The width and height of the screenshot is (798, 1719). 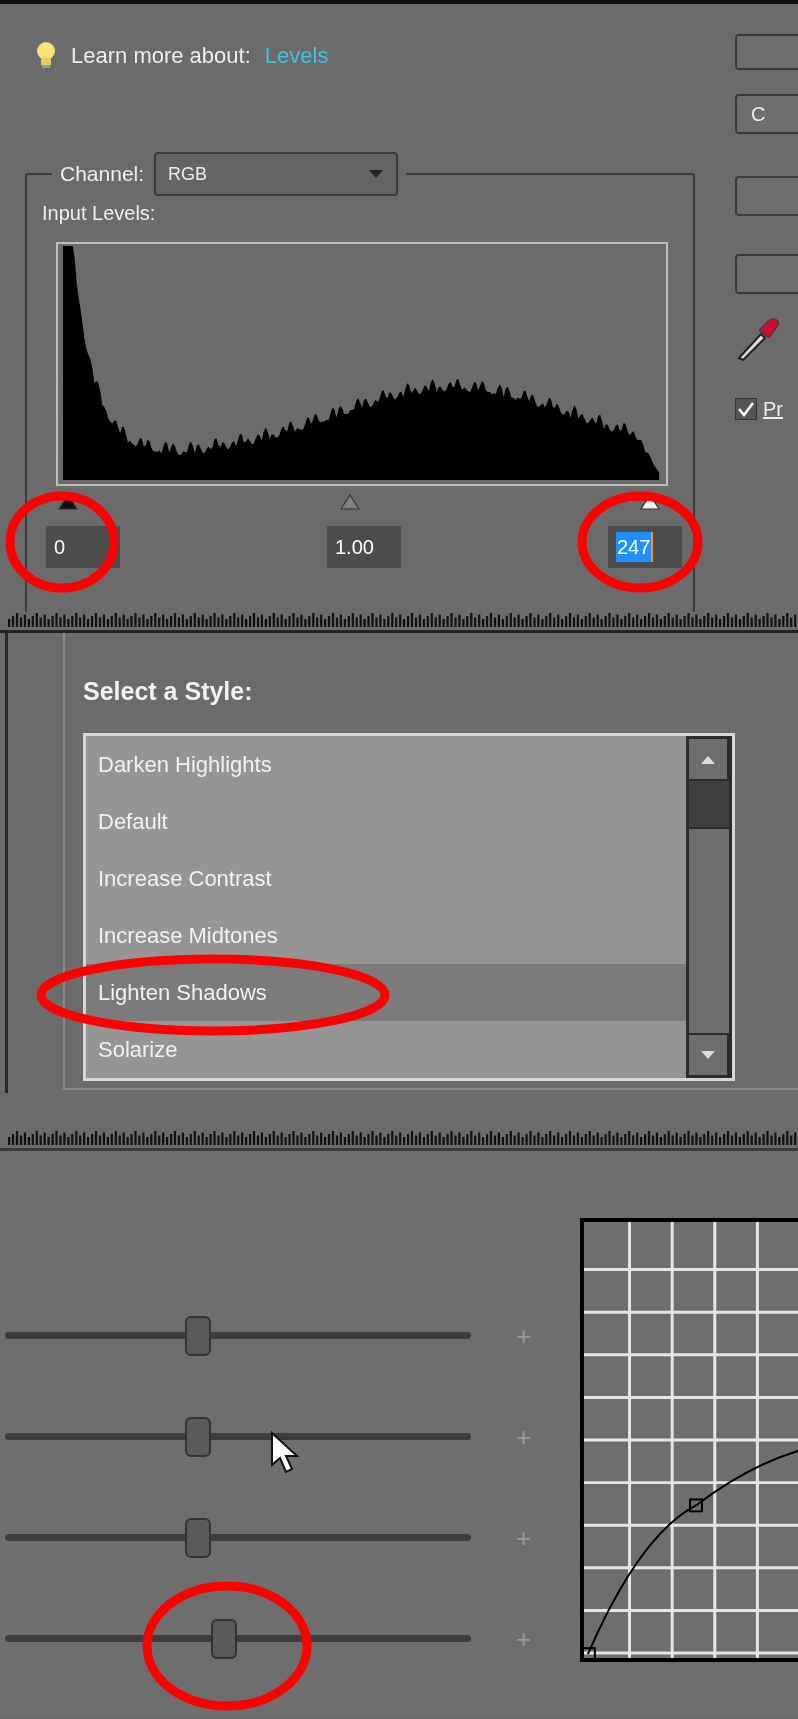 What do you see at coordinates (364, 547) in the screenshot?
I see `level-input-field: 1.00` at bounding box center [364, 547].